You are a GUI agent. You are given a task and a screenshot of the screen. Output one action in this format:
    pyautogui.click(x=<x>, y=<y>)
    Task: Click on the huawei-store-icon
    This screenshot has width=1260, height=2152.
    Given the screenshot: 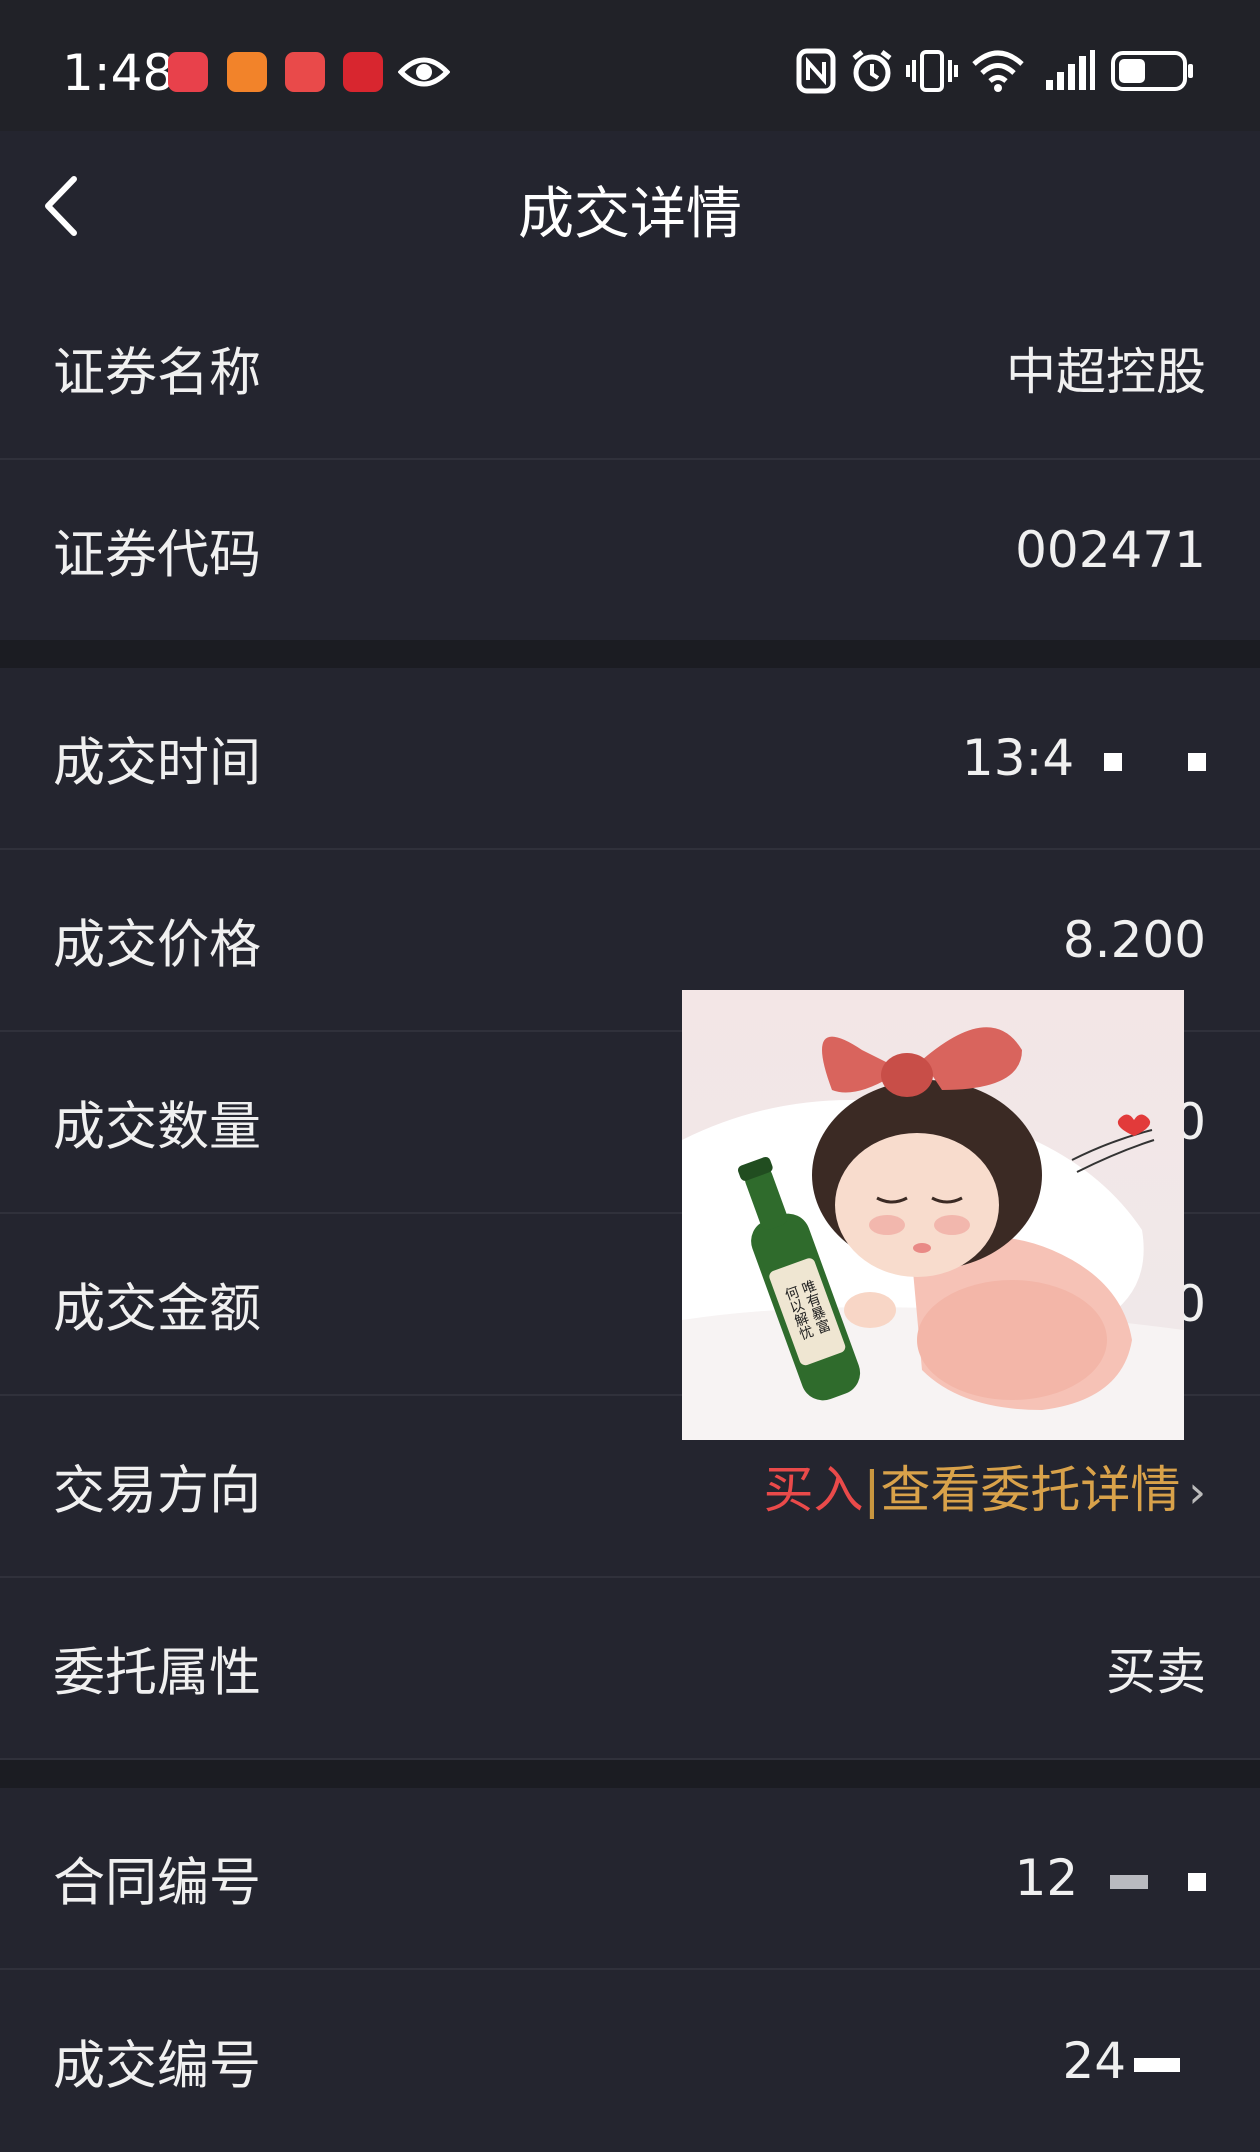 What is the action you would take?
    pyautogui.click(x=188, y=72)
    